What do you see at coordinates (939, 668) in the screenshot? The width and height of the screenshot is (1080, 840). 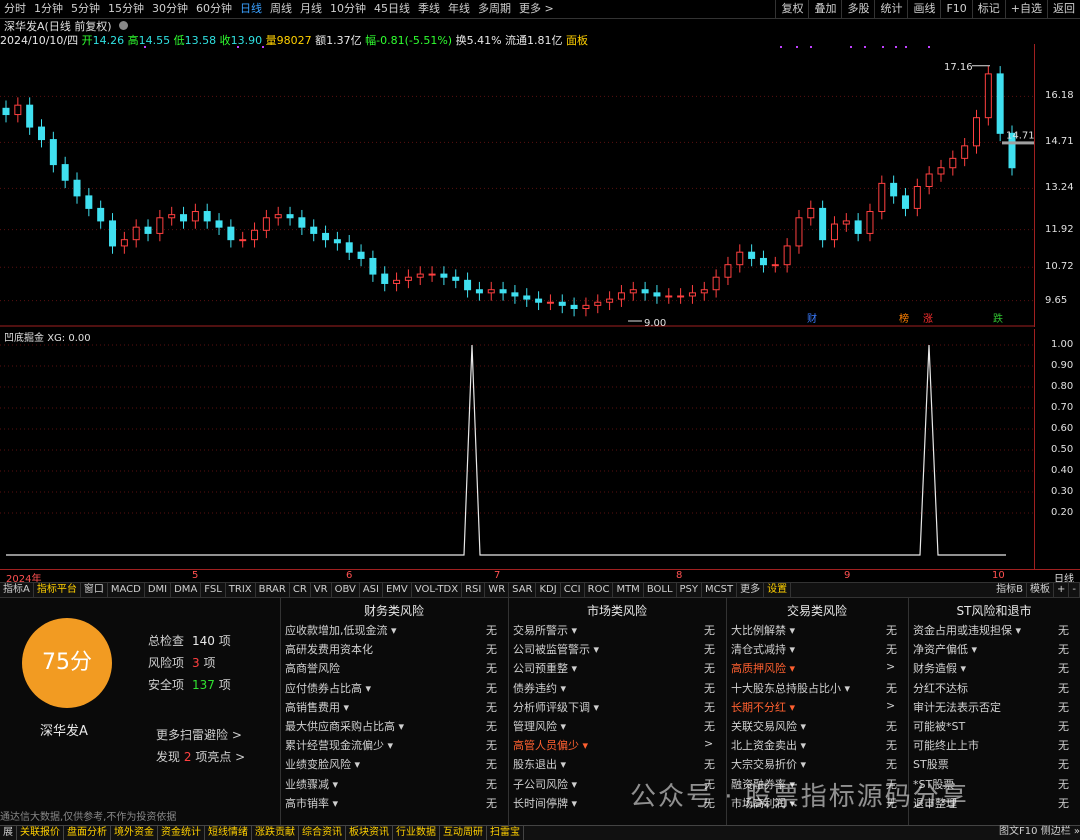 I see `risk-item: 财务造假 ▾` at bounding box center [939, 668].